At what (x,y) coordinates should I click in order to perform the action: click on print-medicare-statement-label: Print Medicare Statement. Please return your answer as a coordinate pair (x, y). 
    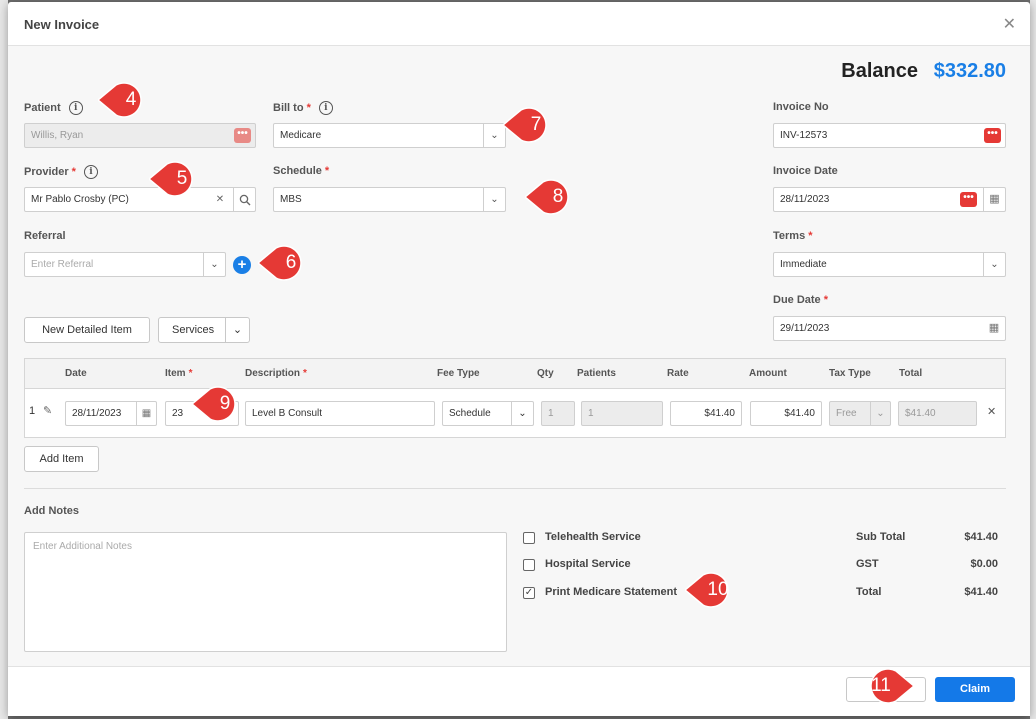
    Looking at the image, I should click on (611, 592).